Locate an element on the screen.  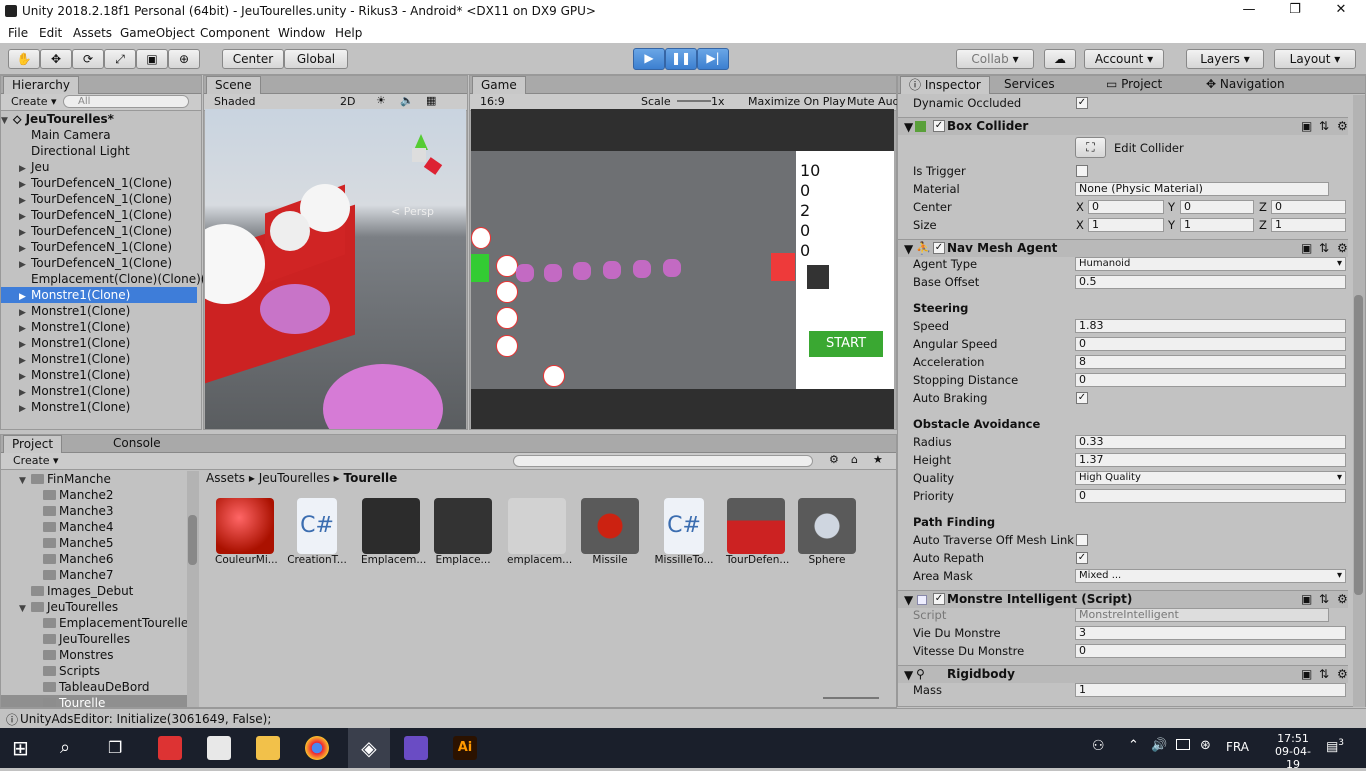
hierarchy-search-input: All is located at coordinates (126, 101).